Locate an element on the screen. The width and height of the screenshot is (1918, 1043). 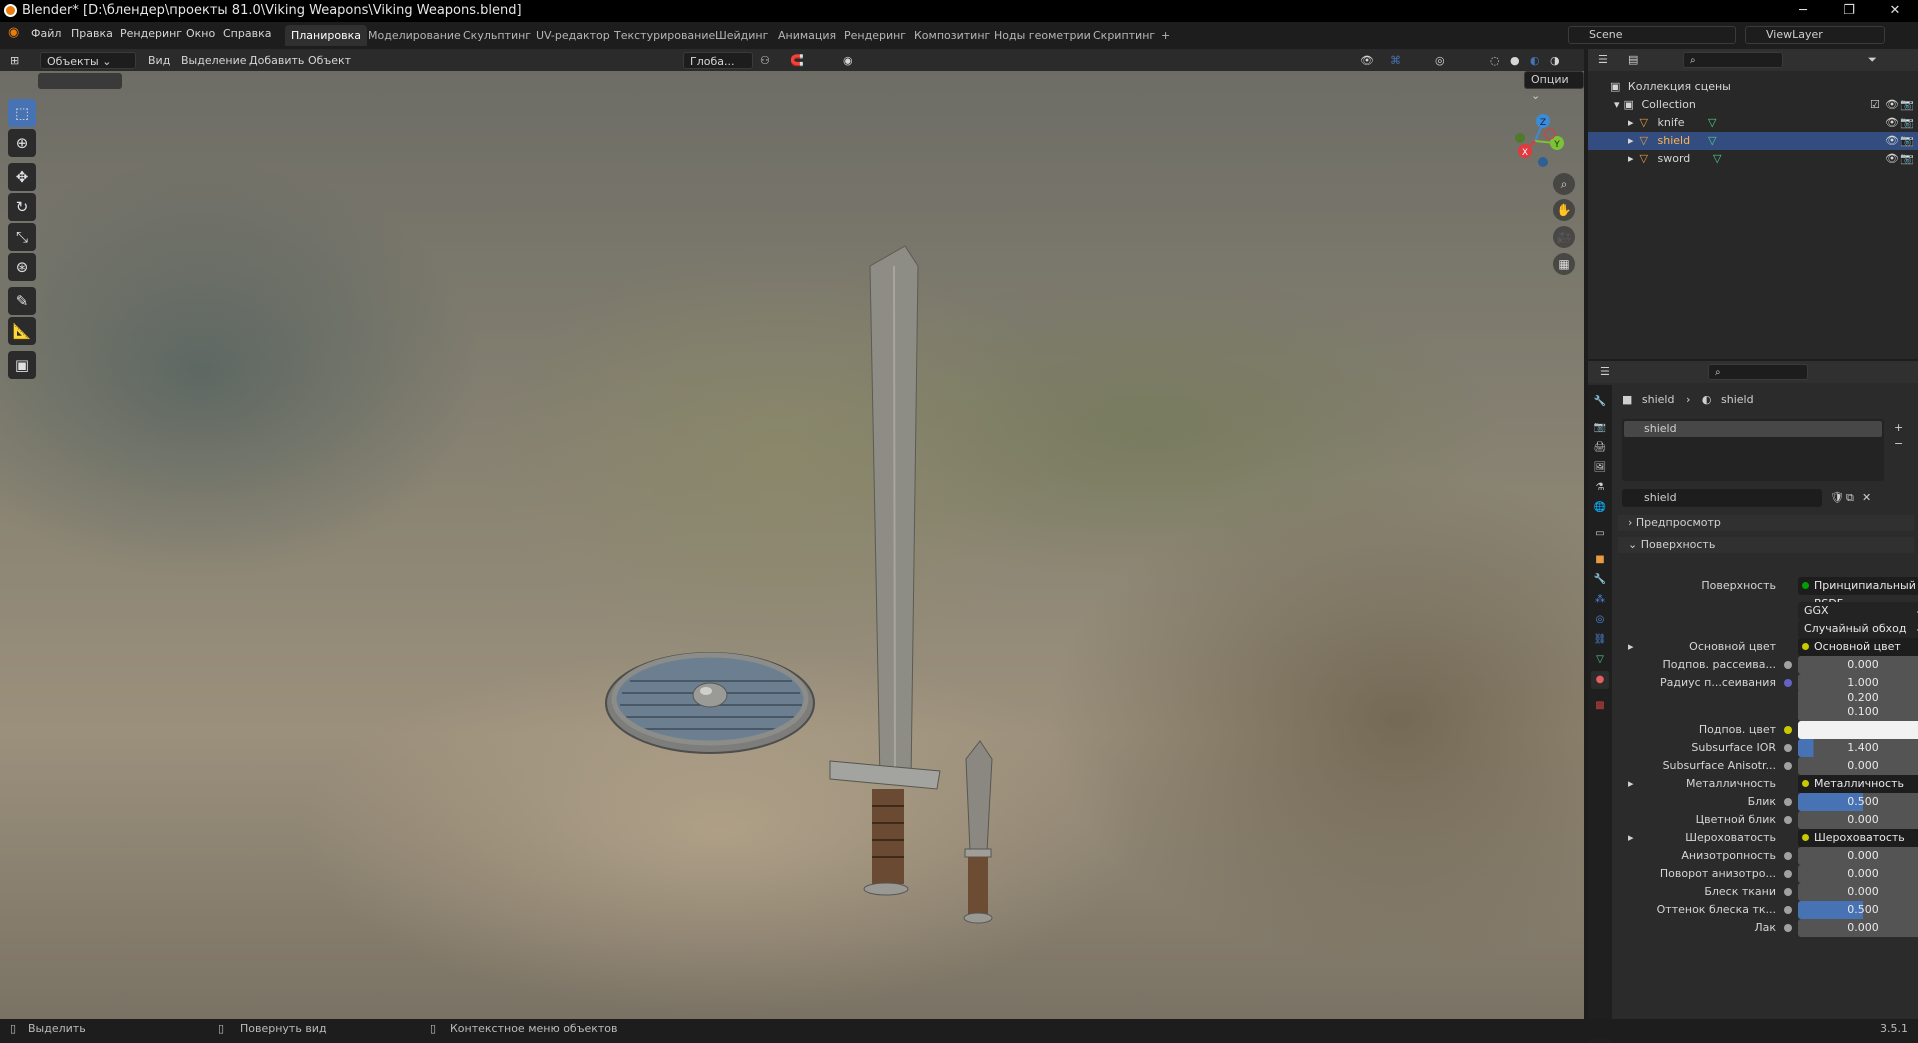
collection-tab-icon: ▭ is located at coordinates (1600, 534).